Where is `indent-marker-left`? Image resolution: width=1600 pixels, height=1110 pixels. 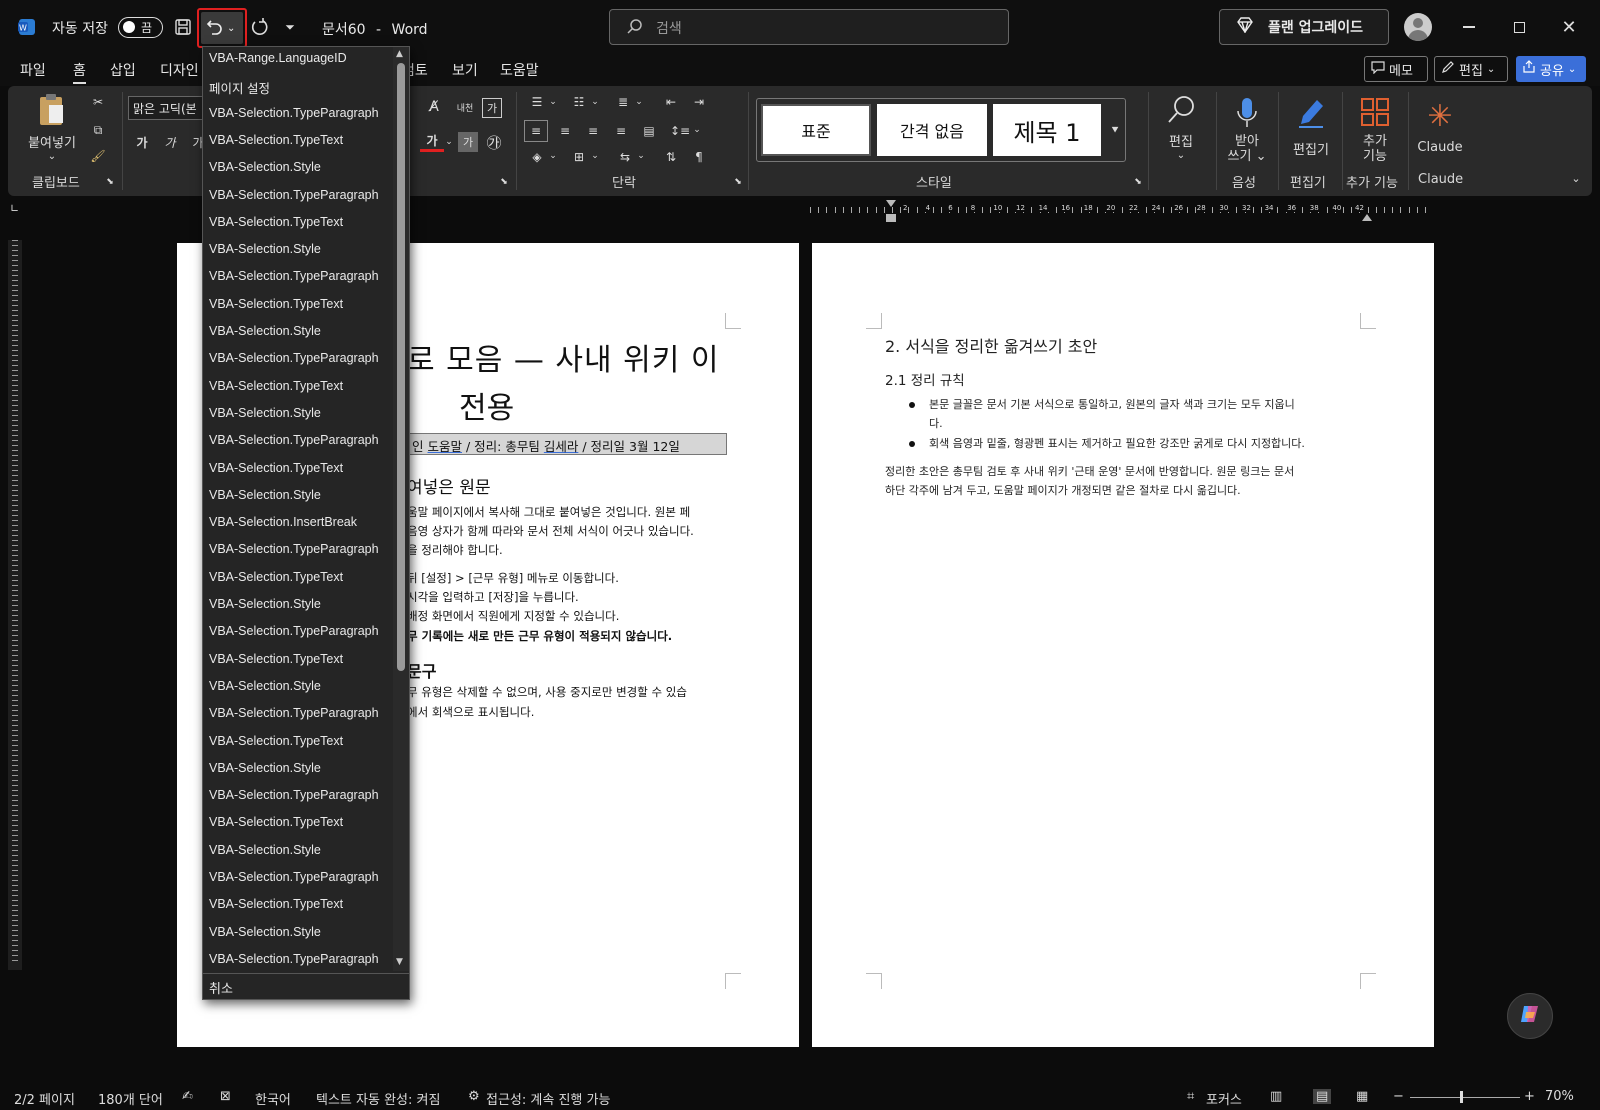 indent-marker-left is located at coordinates (891, 203).